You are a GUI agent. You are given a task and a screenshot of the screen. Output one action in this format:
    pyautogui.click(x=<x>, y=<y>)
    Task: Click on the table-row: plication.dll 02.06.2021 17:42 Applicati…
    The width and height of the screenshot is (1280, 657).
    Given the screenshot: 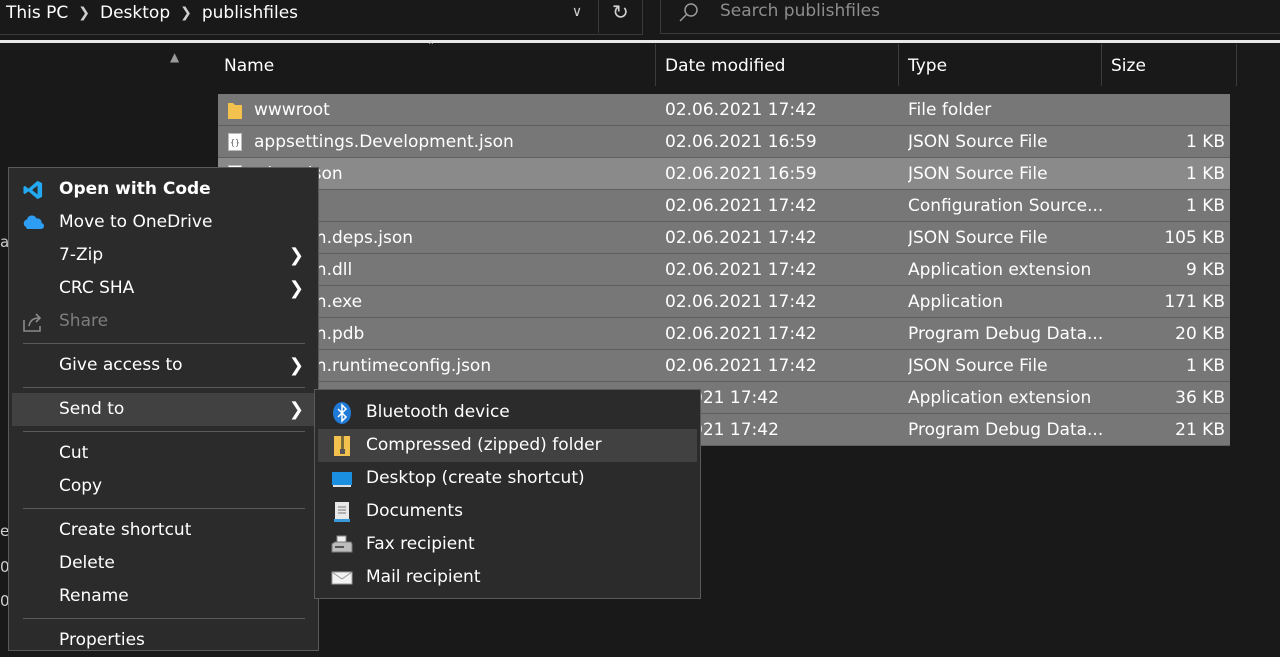 What is the action you would take?
    pyautogui.click(x=724, y=270)
    